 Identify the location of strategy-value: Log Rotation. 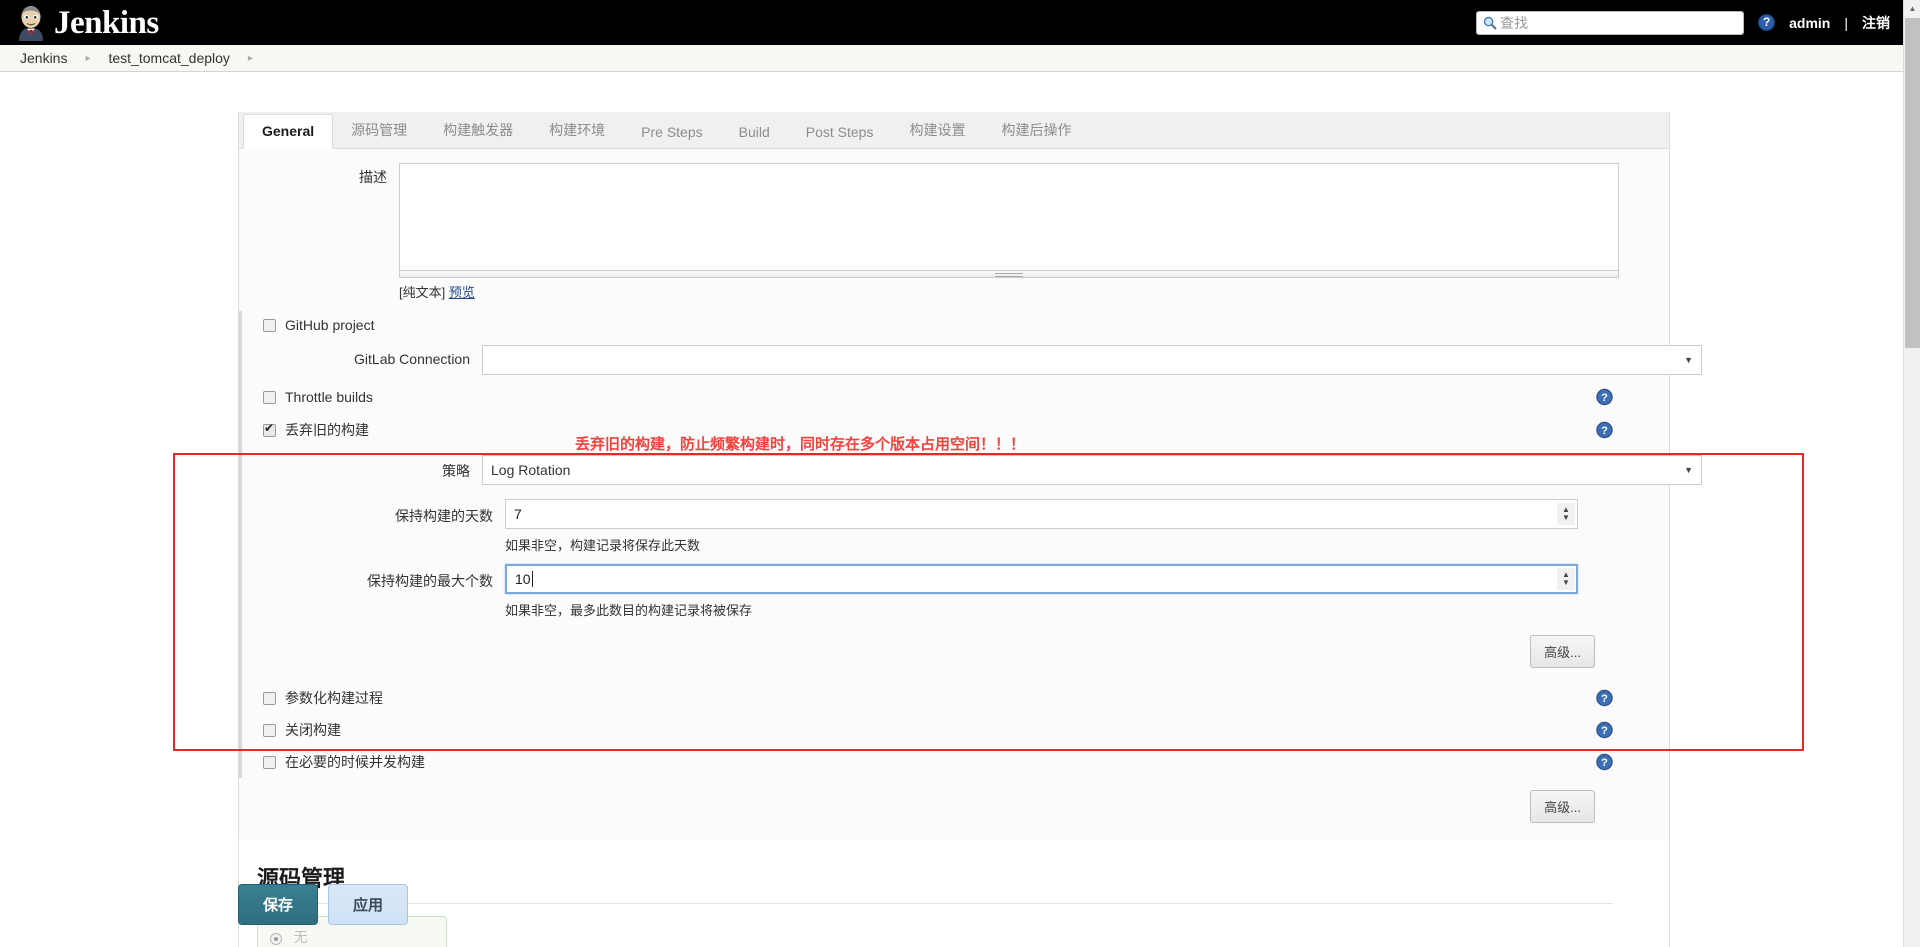
(531, 470).